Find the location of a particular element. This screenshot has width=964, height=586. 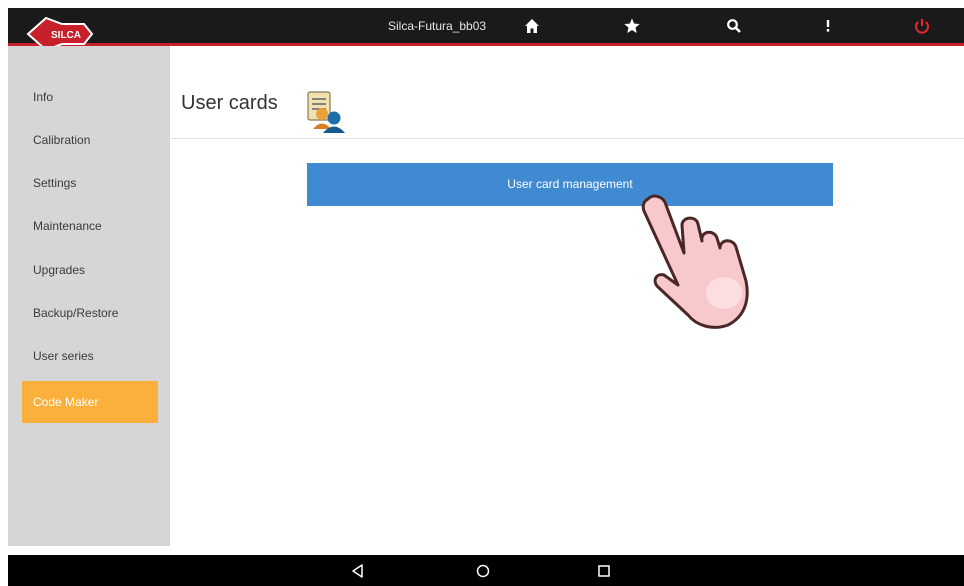

search-icon is located at coordinates (734, 26).